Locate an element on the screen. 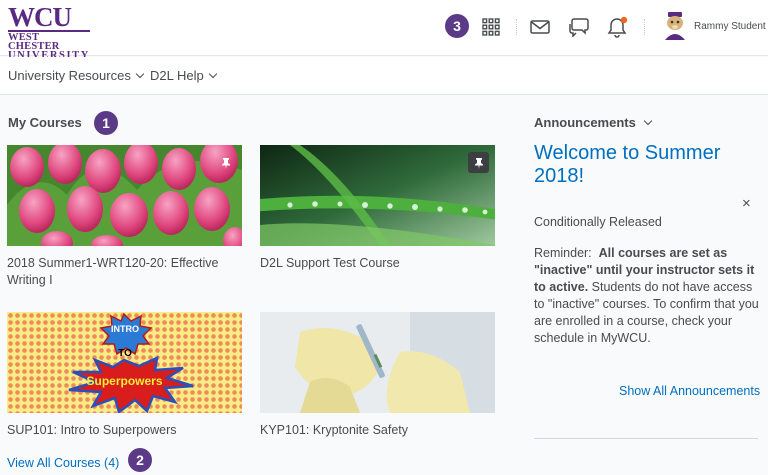 This screenshot has width=768, height=475. course-image-superpowers: INTRO TO Superpowers is located at coordinates (124, 362).